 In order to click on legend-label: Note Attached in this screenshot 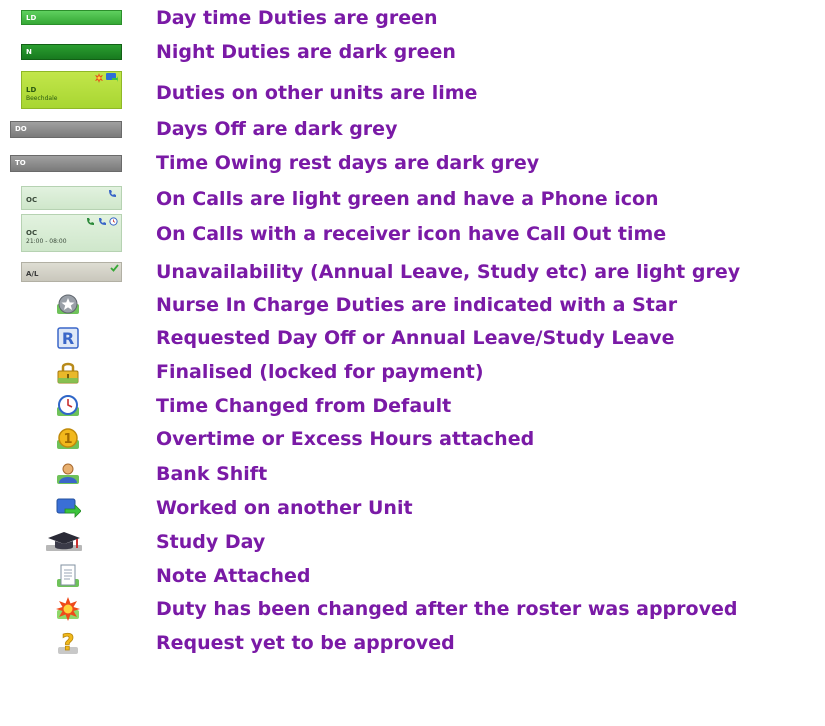, I will do `click(233, 576)`.